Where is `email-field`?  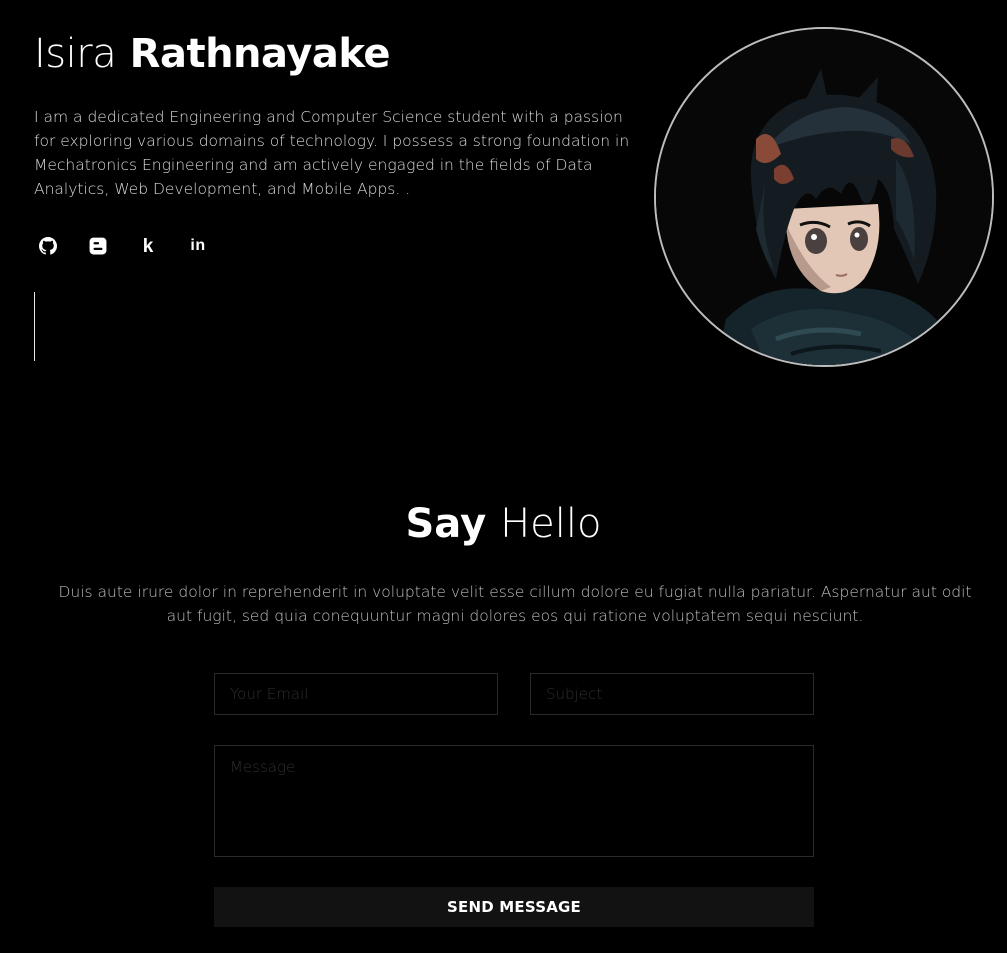
email-field is located at coordinates (356, 694).